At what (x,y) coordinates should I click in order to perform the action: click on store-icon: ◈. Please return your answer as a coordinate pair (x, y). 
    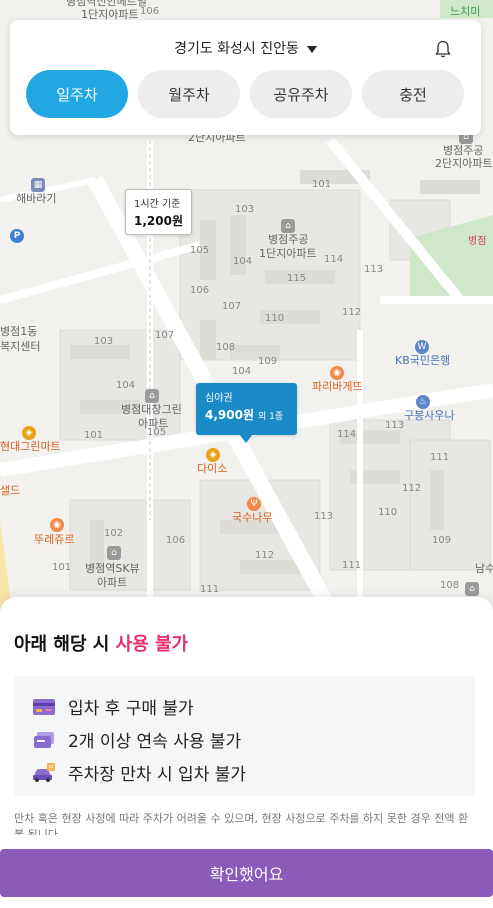
    Looking at the image, I should click on (213, 455).